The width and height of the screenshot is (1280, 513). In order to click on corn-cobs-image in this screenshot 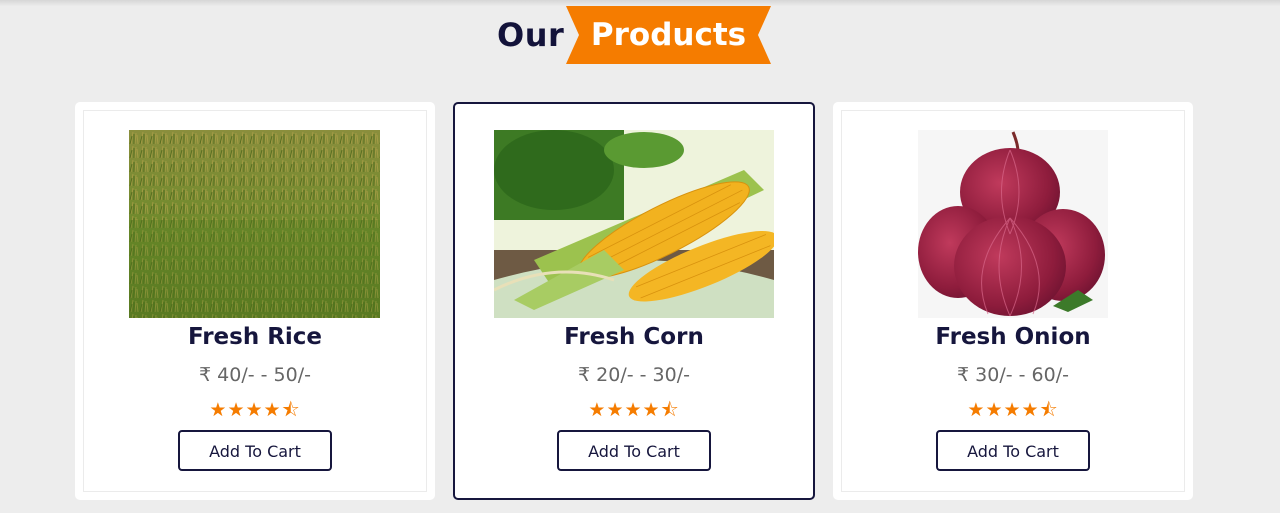, I will do `click(634, 224)`.